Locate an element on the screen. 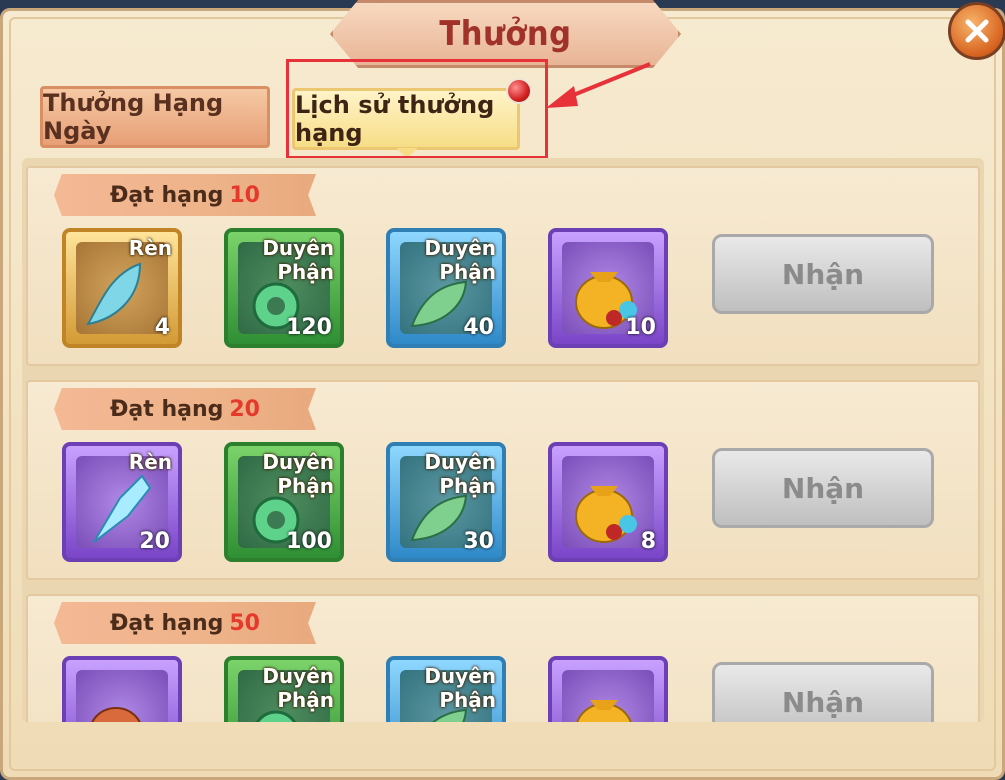  rank-value: 20 is located at coordinates (244, 409).